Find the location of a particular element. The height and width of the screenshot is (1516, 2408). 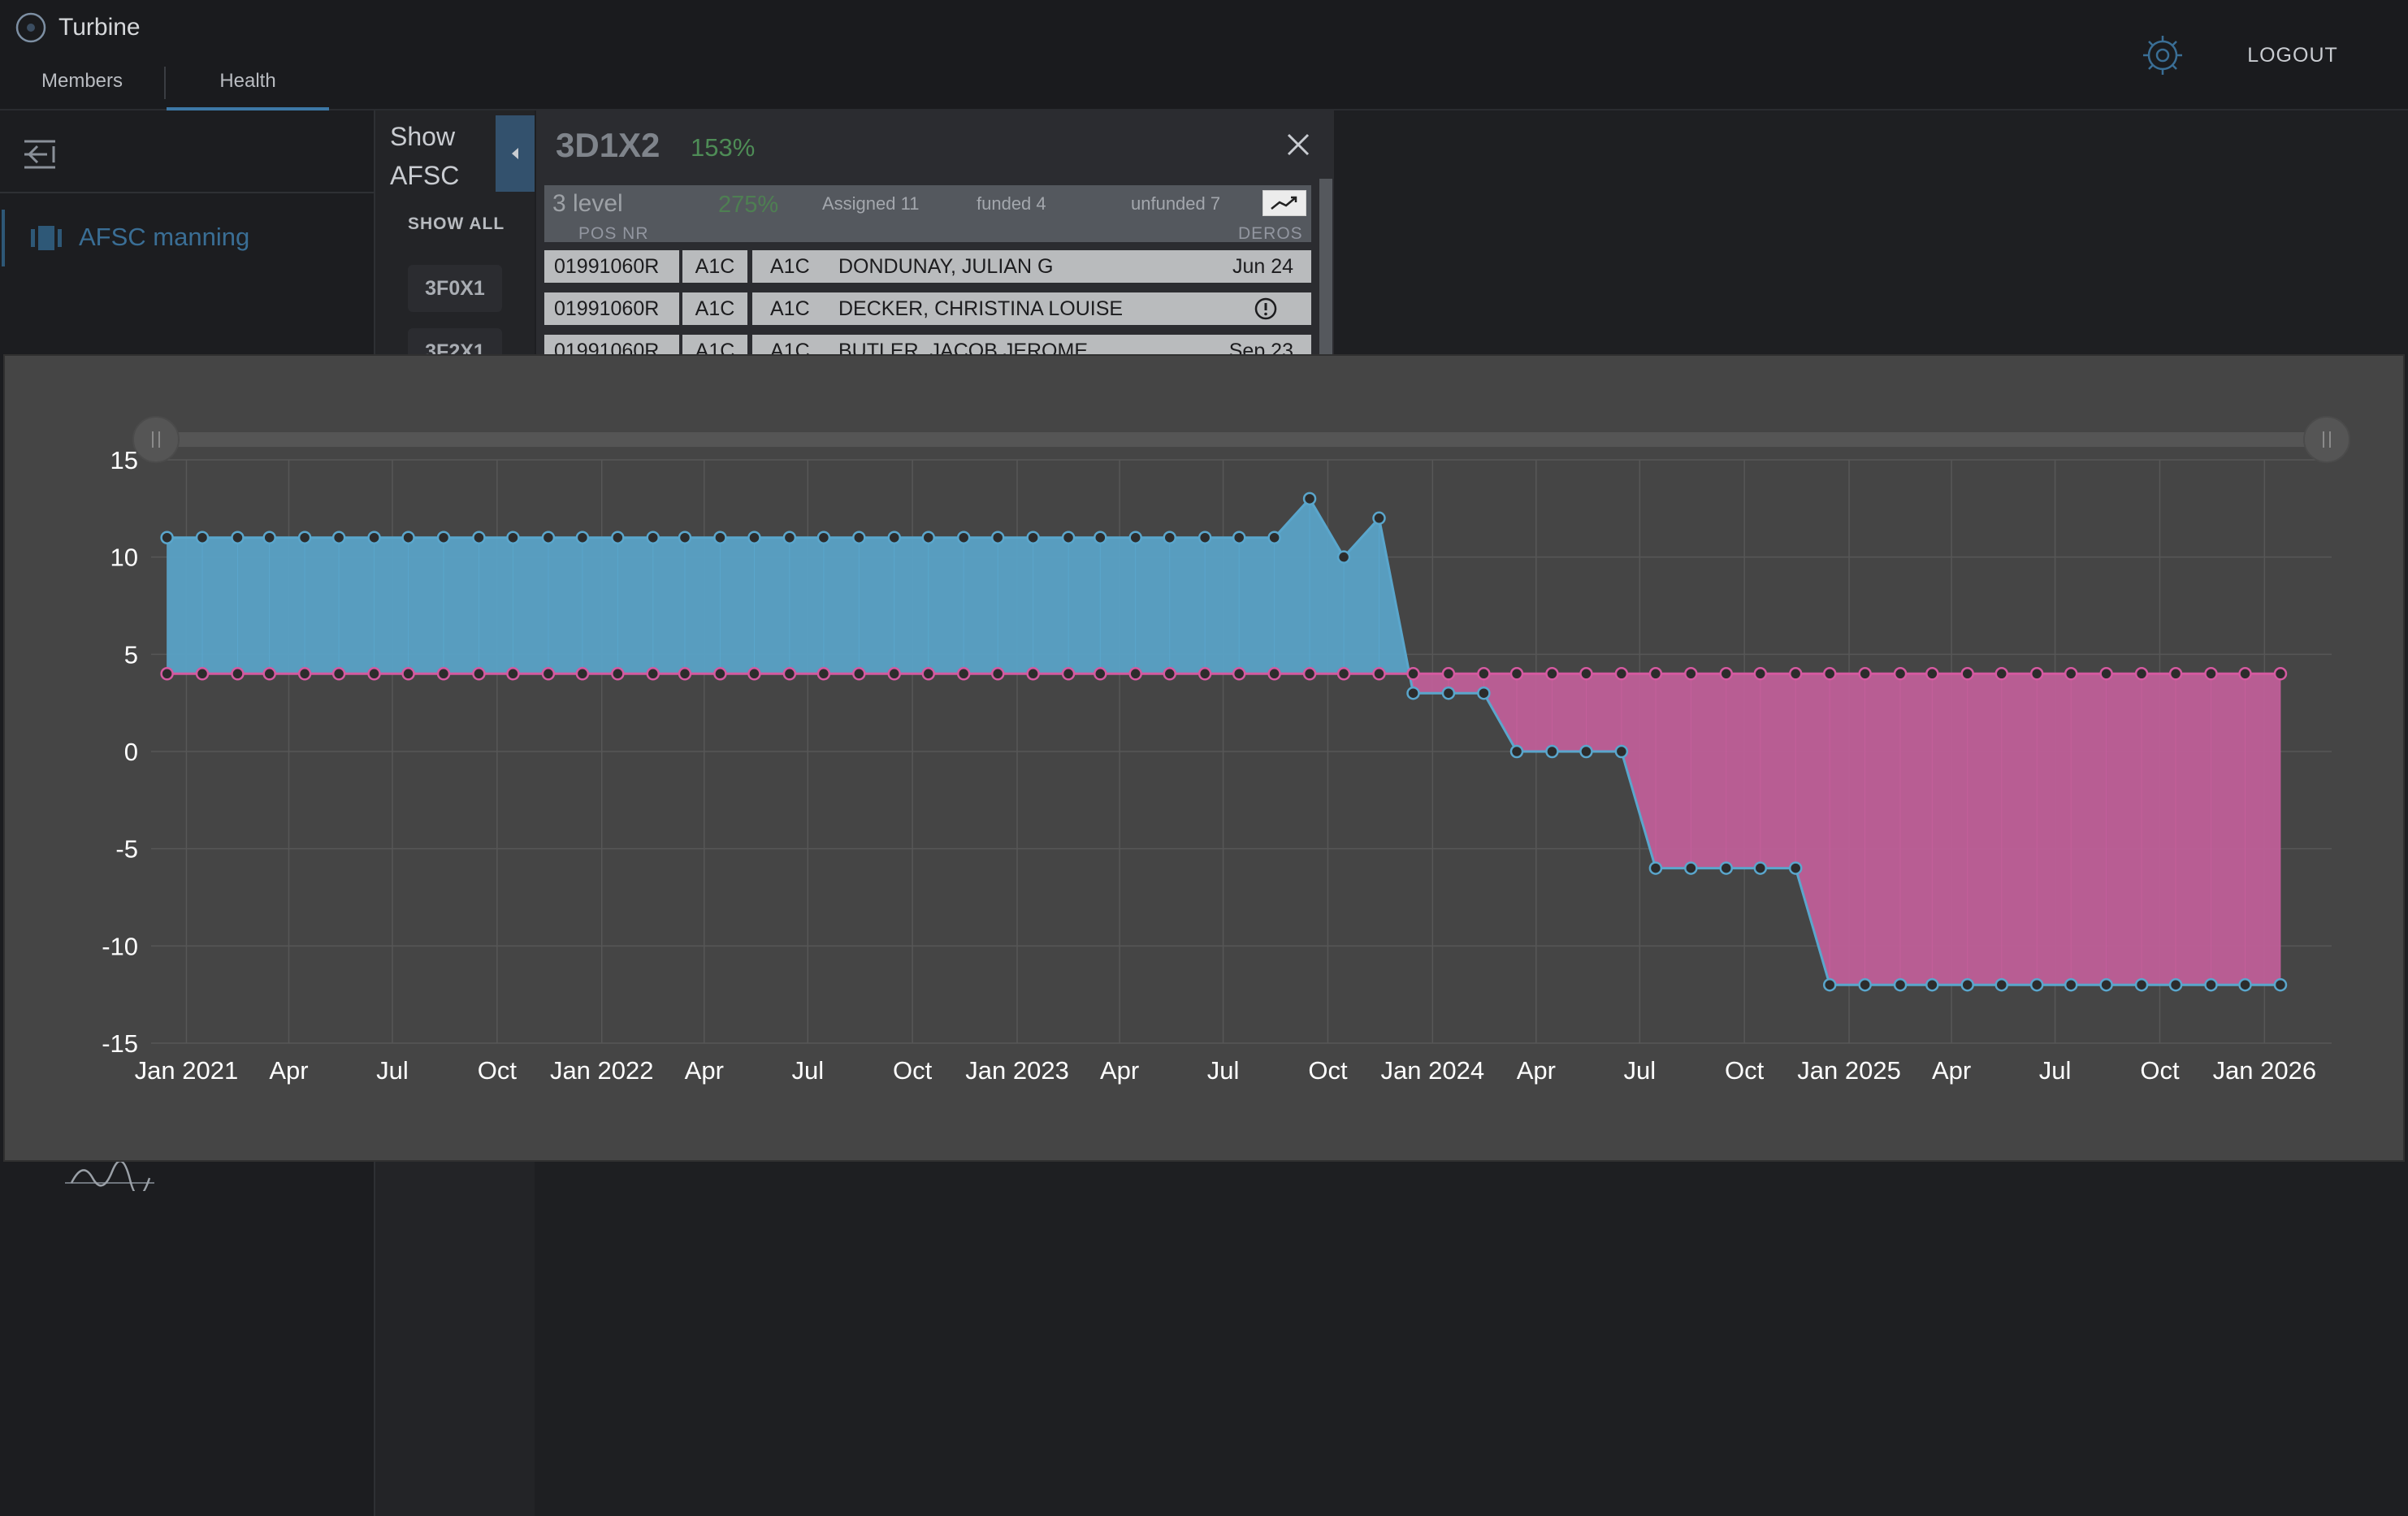

level-funded-count: funded 4 is located at coordinates (1011, 203).